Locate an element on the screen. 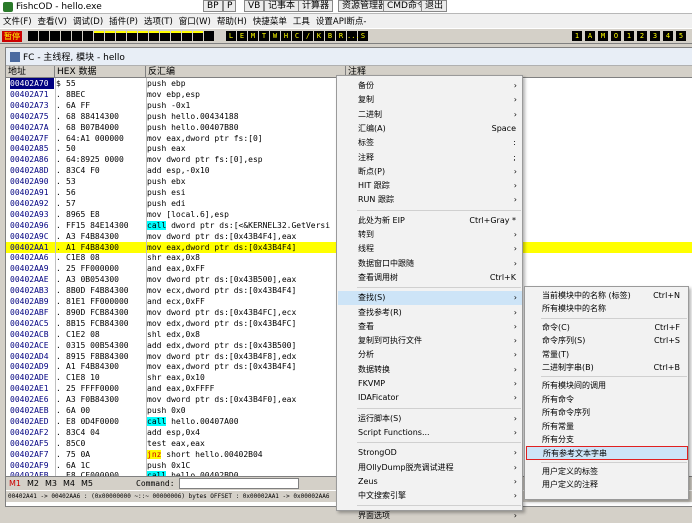  memory-tab: M3 is located at coordinates (51, 483).